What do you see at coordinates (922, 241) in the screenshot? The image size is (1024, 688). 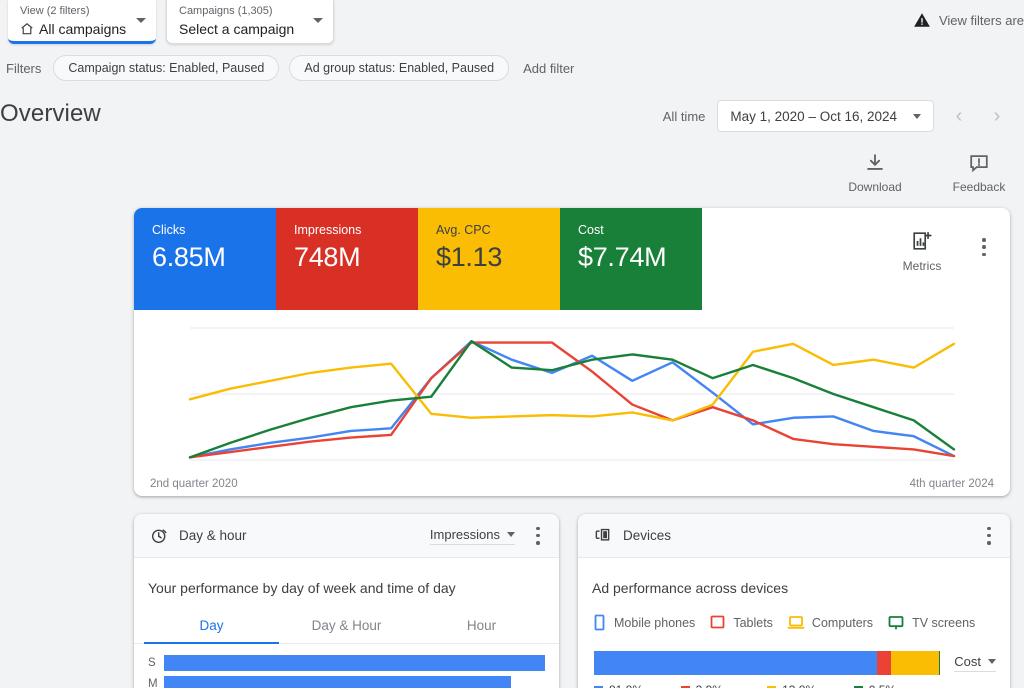 I see `metrics-icon` at bounding box center [922, 241].